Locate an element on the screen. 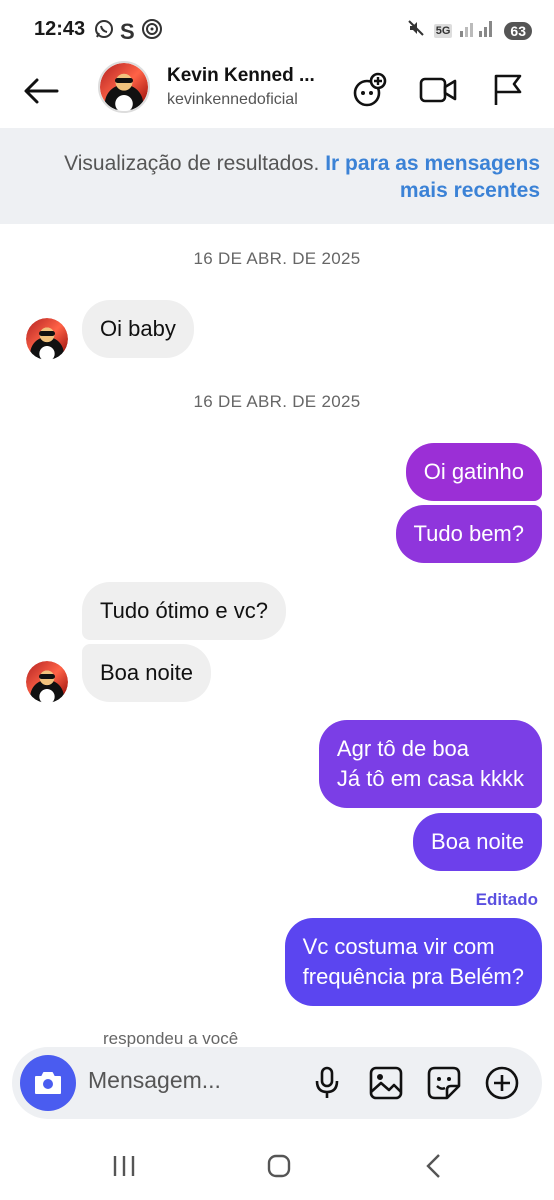 The height and width of the screenshot is (1200, 554). flag-icon is located at coordinates (508, 89).